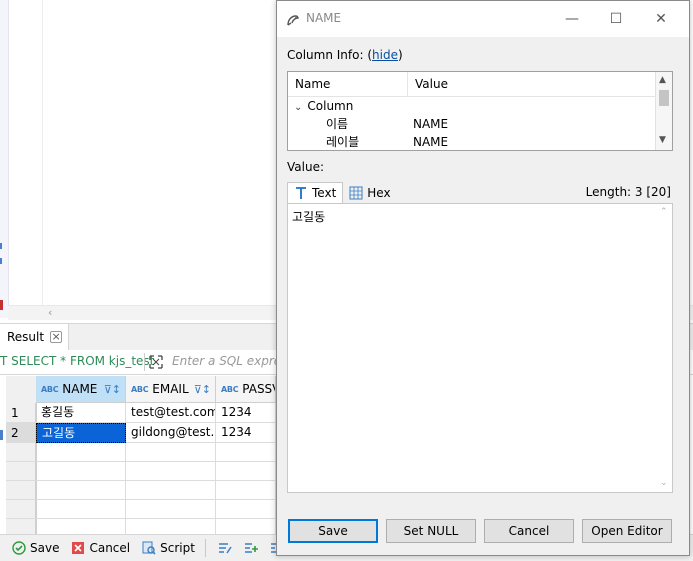  I want to click on column-info-table: Name Value ⌄ Column 이름 NAME 레이블 NAME ▲ ▼, so click(480, 111).